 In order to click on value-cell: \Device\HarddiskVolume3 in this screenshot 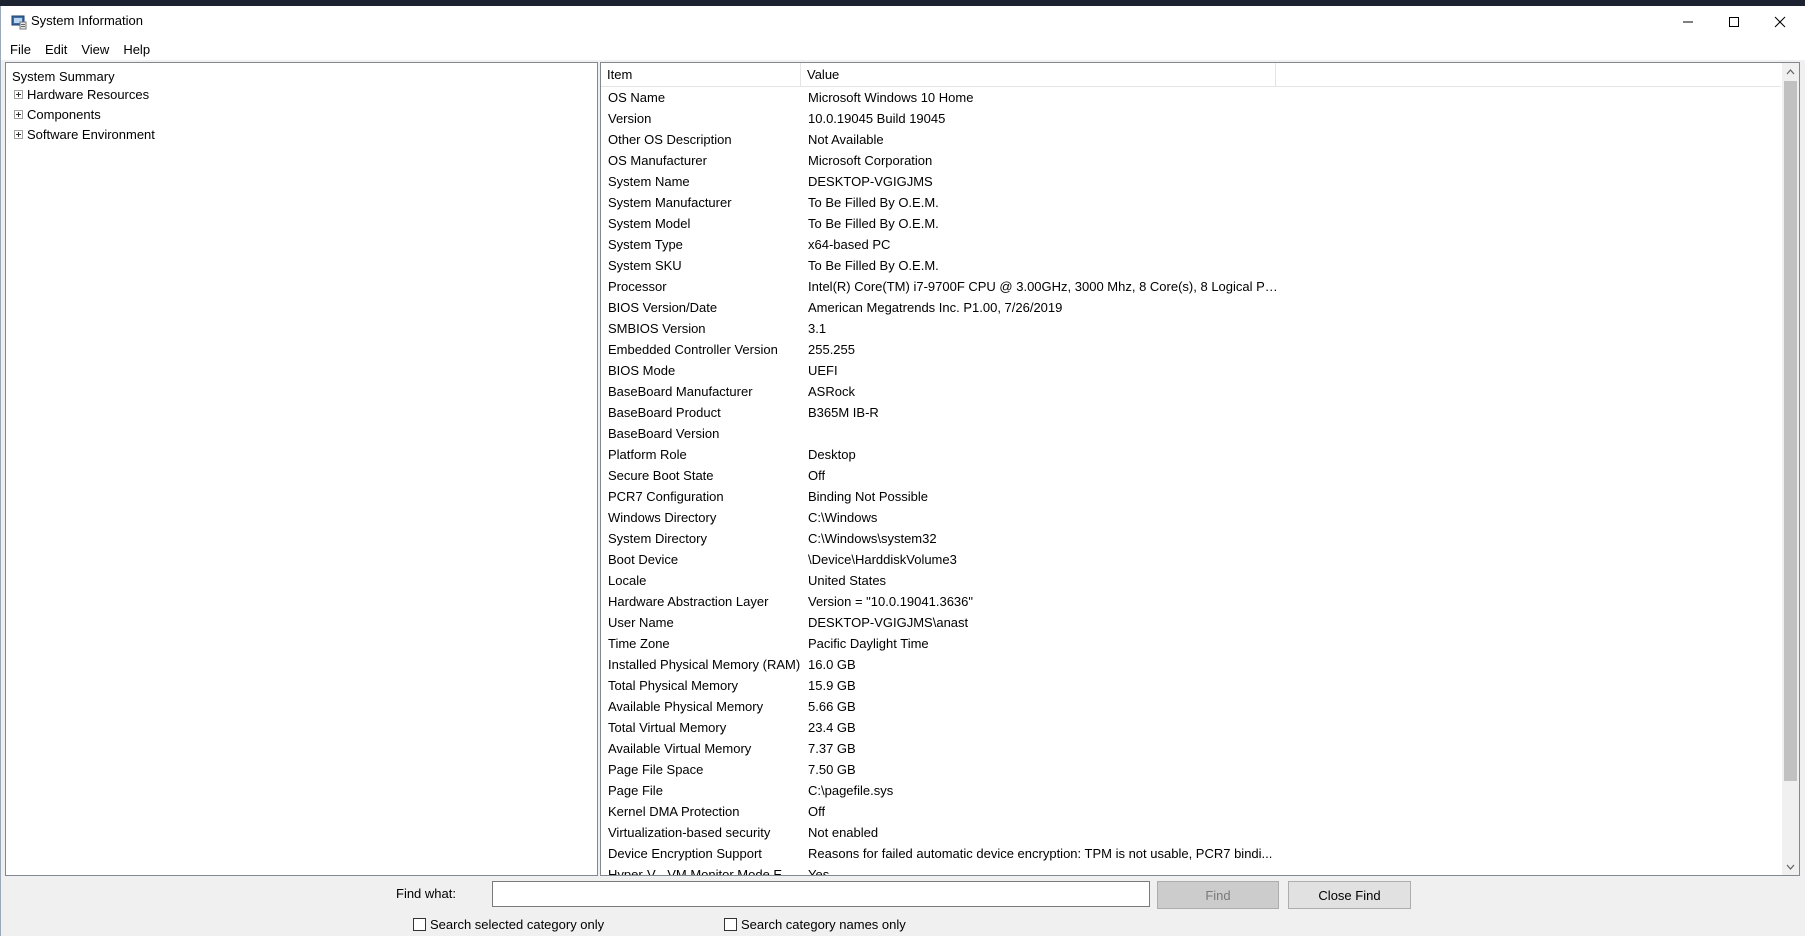, I will do `click(882, 559)`.